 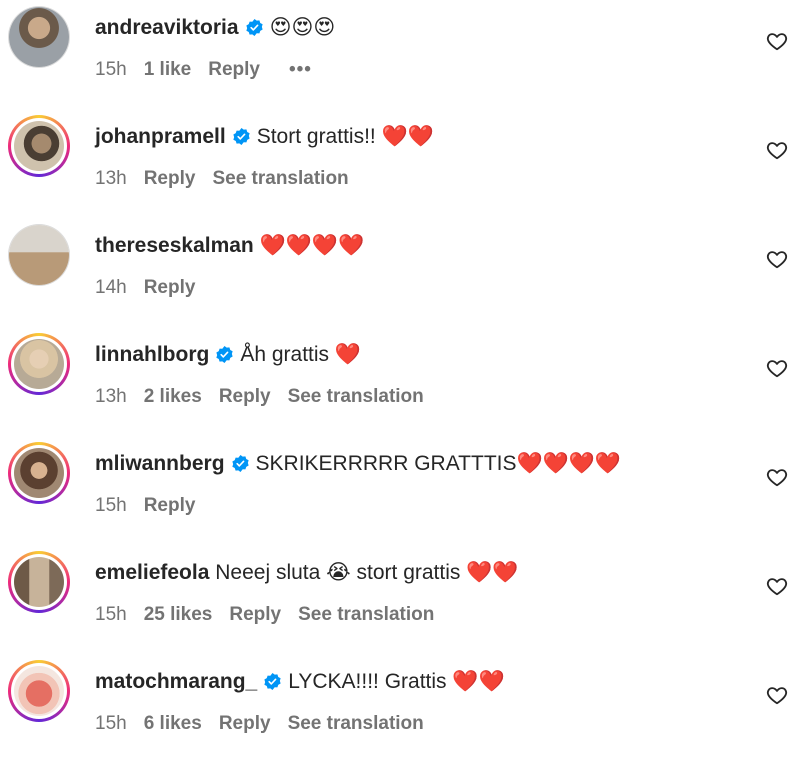 What do you see at coordinates (417, 355) in the screenshot?
I see `comment-line: linnahlborg Åh grattis ❤️` at bounding box center [417, 355].